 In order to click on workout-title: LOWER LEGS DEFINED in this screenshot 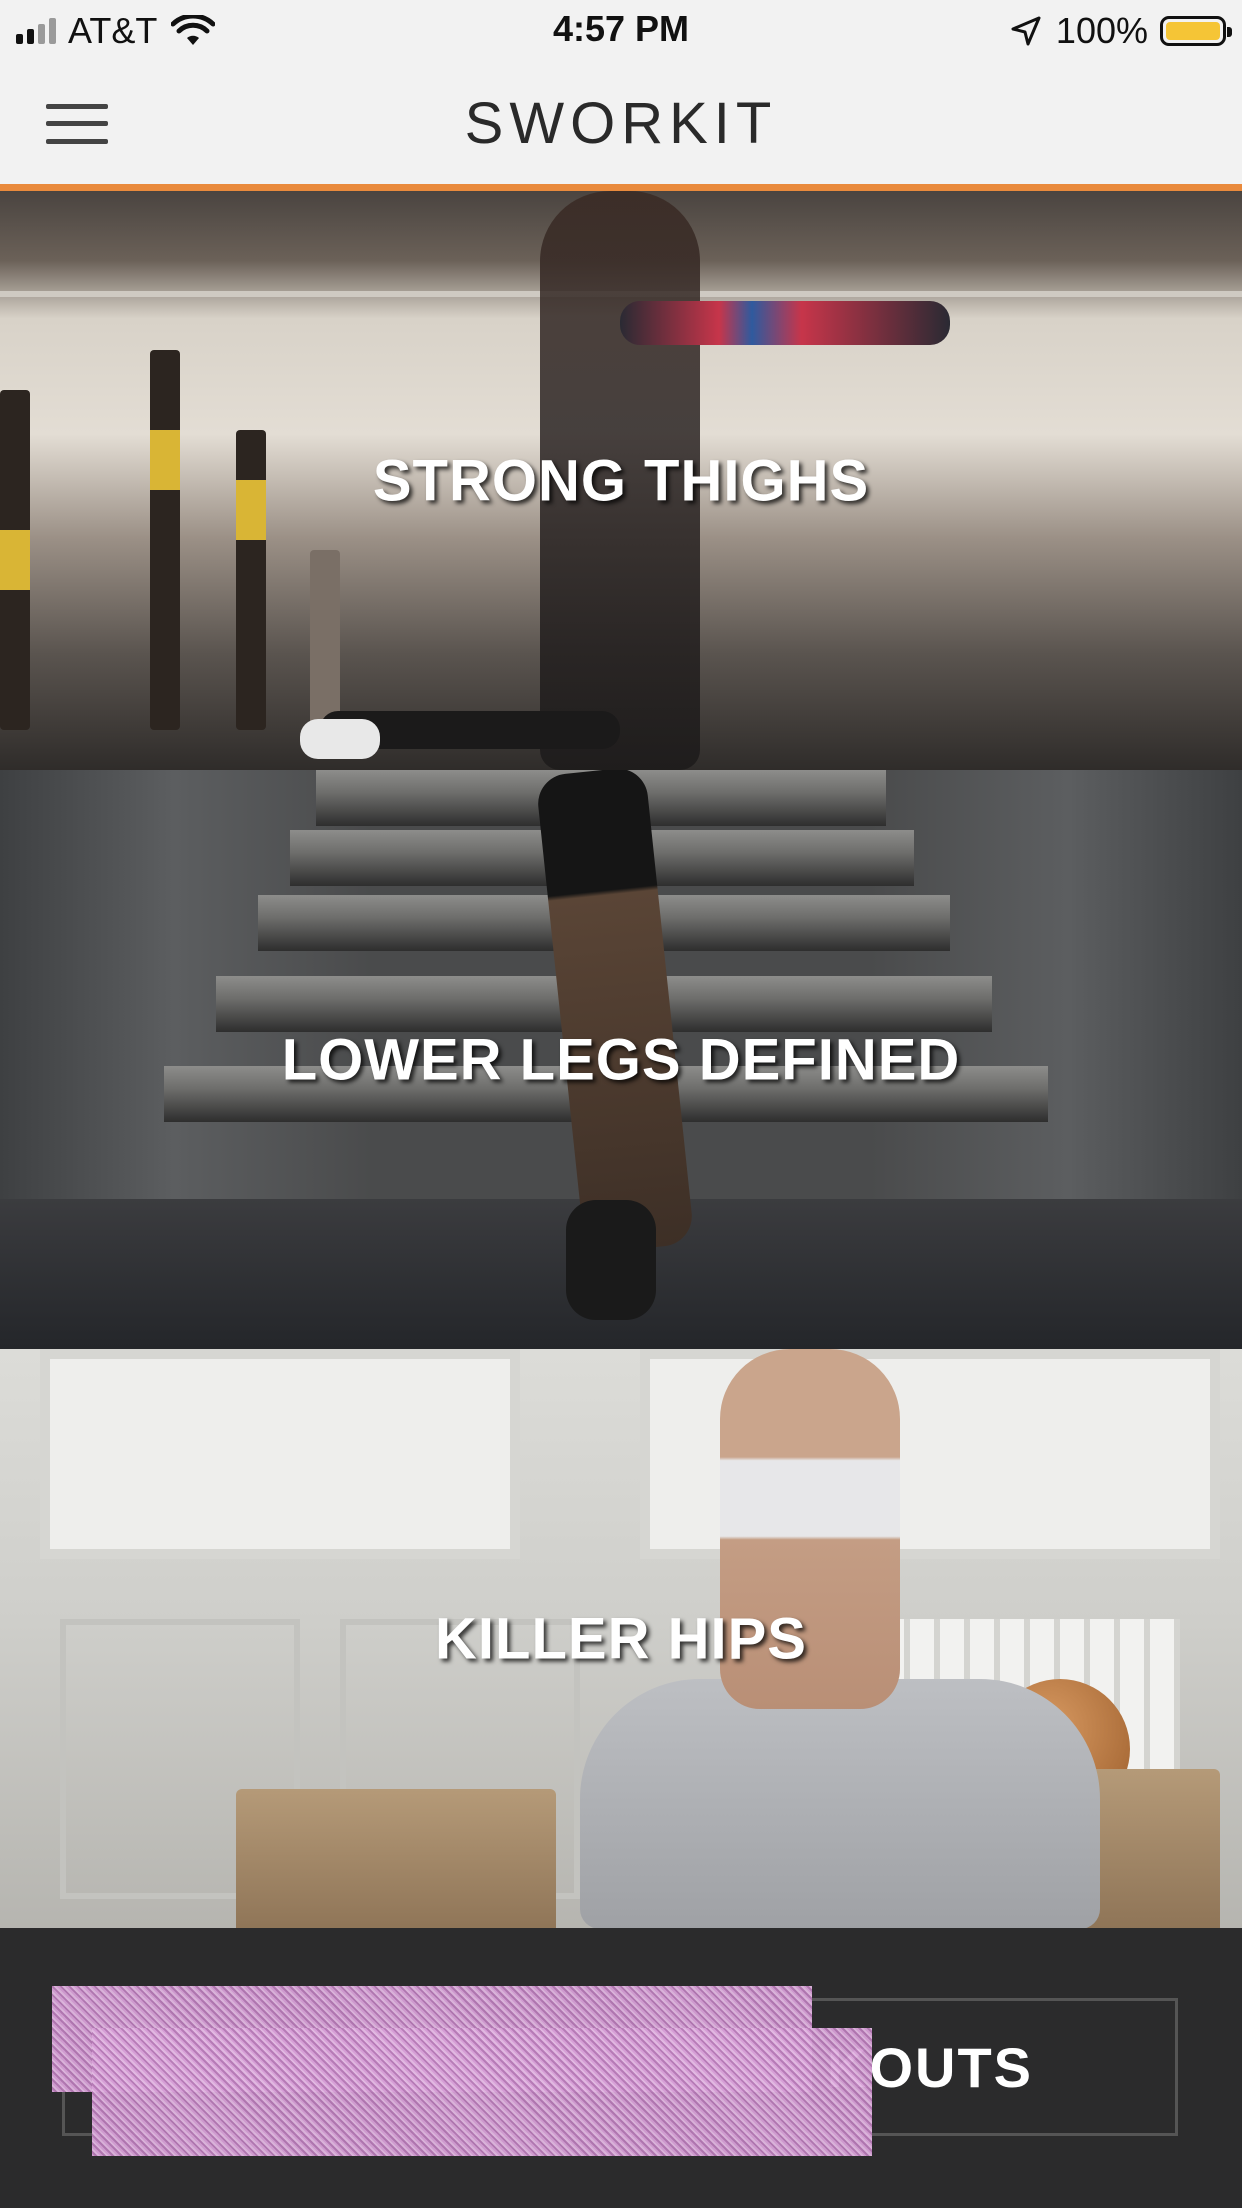, I will do `click(621, 1059)`.